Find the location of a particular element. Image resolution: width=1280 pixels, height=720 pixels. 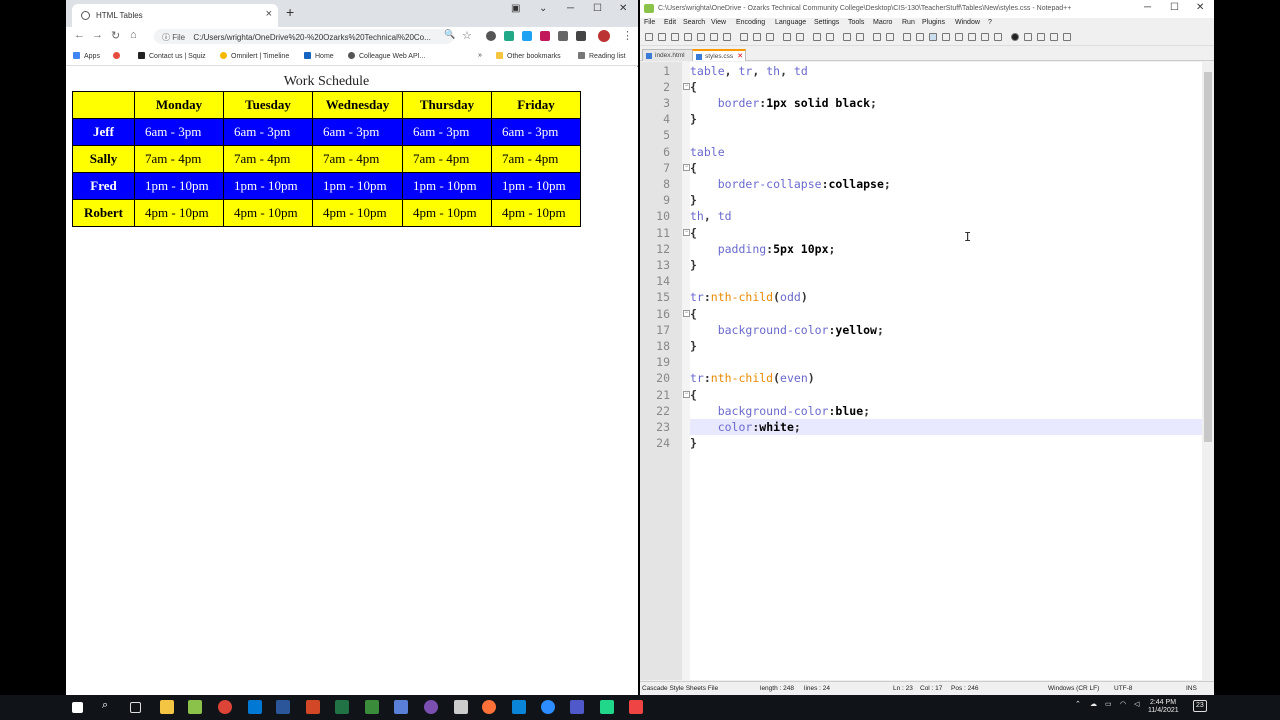

menu-language: Language is located at coordinates (790, 22).